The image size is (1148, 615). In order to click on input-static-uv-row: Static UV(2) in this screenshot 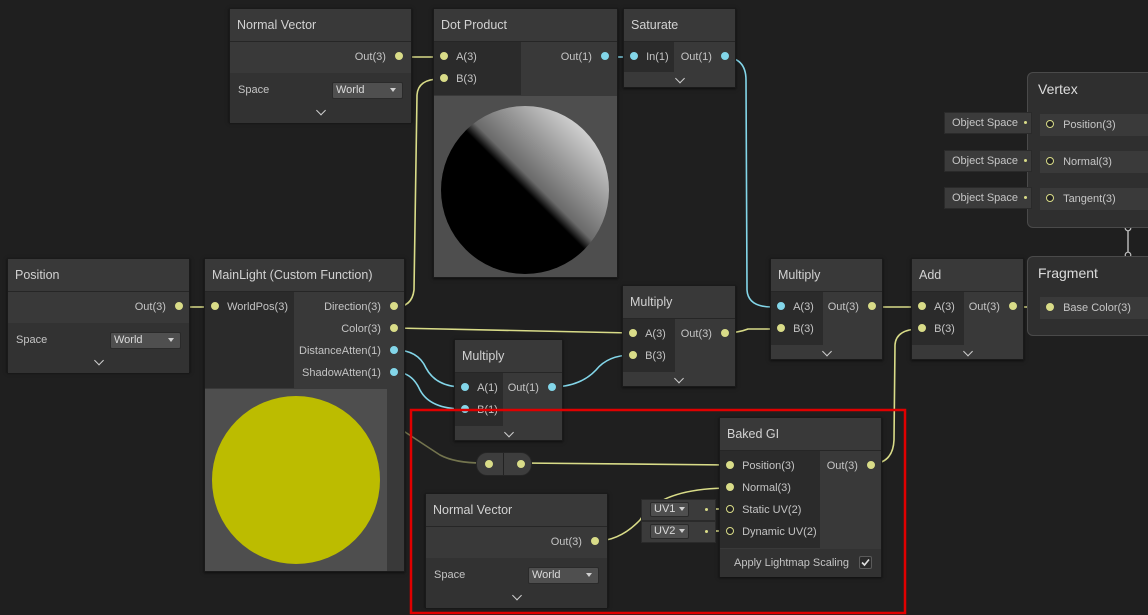, I will do `click(763, 510)`.